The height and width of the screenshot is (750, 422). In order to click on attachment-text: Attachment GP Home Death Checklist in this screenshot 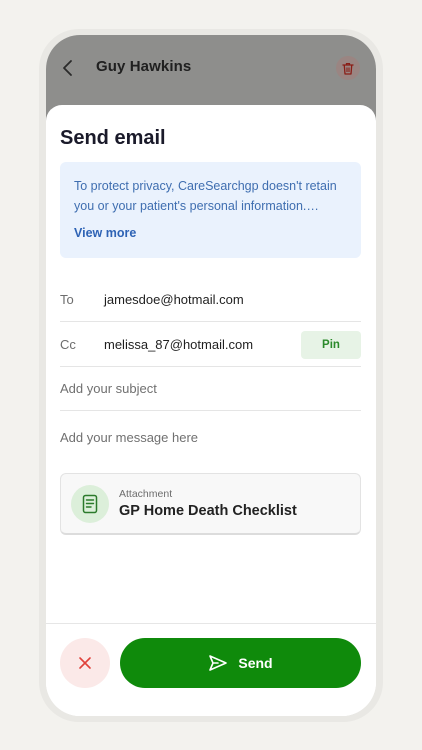, I will do `click(208, 503)`.